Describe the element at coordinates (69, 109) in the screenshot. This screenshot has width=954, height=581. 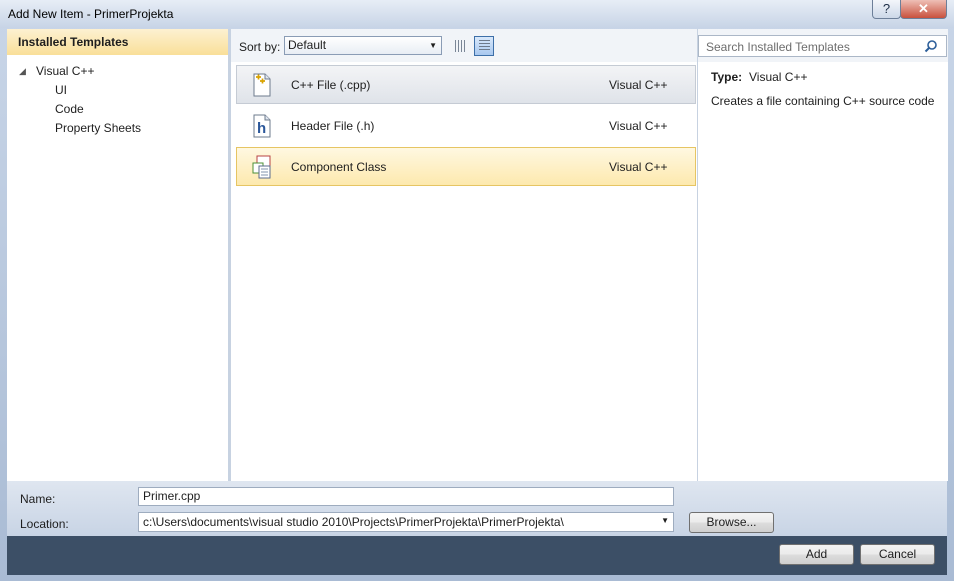
I see `tree-item-code: Code` at that location.